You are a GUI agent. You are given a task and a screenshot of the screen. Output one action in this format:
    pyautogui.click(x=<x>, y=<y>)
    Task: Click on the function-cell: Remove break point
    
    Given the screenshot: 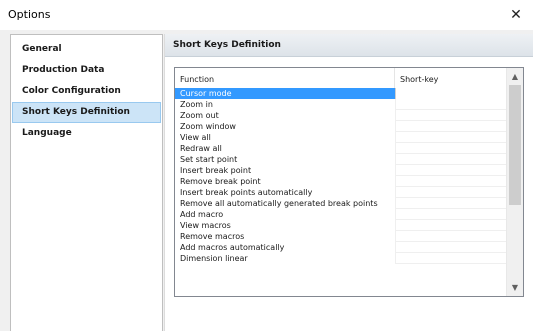 What is the action you would take?
    pyautogui.click(x=220, y=181)
    